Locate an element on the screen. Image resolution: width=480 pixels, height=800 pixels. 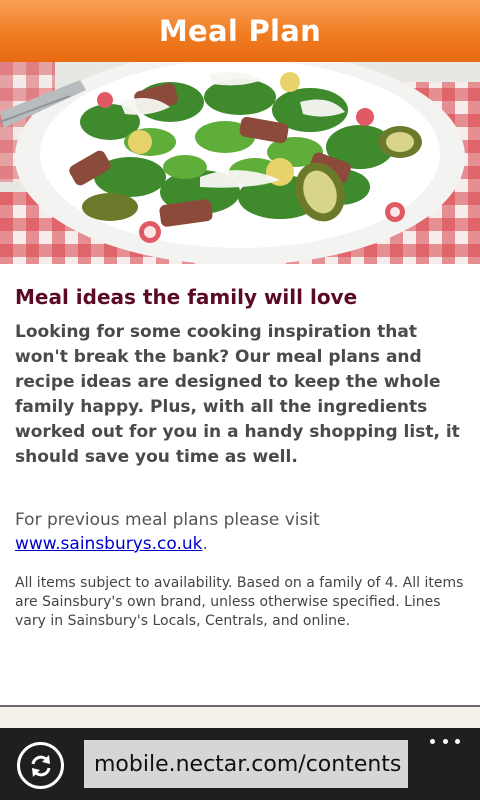
previous-plans-label: For previous meal plans please visit is located at coordinates (167, 520).